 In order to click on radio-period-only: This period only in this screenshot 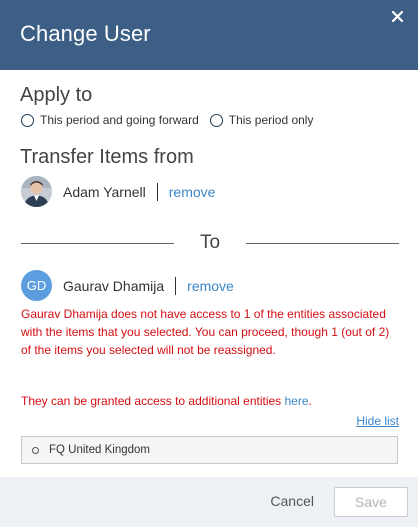, I will do `click(261, 120)`.